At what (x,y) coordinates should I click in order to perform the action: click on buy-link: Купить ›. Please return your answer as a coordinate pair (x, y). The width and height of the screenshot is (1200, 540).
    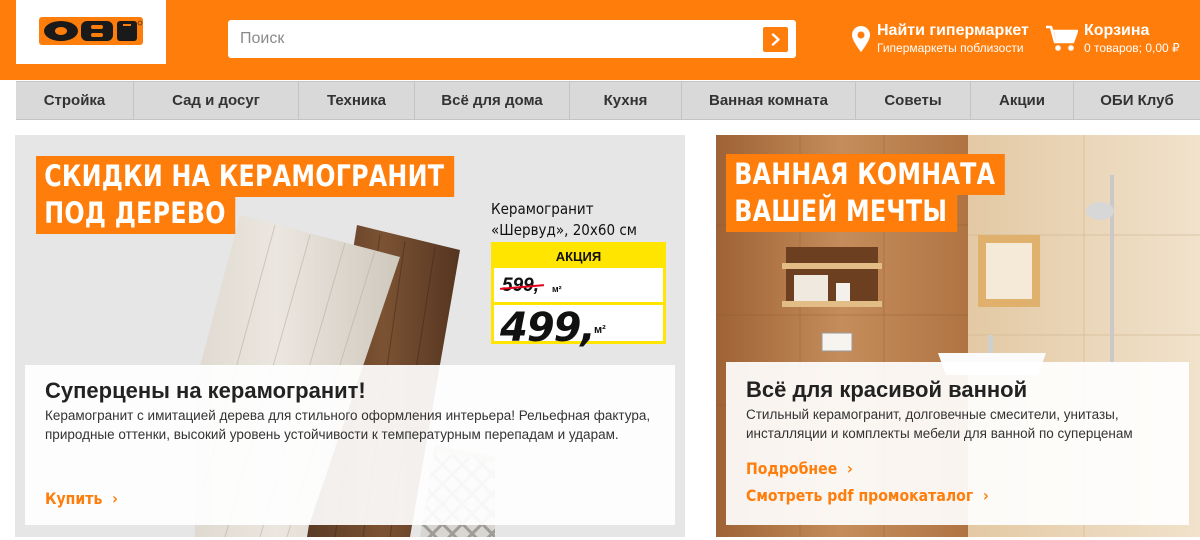
    Looking at the image, I should click on (81, 498).